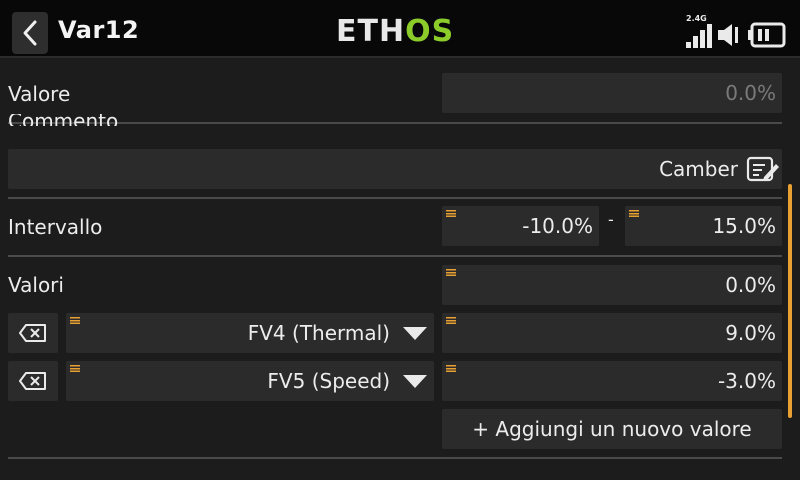  I want to click on back-button, so click(30, 33).